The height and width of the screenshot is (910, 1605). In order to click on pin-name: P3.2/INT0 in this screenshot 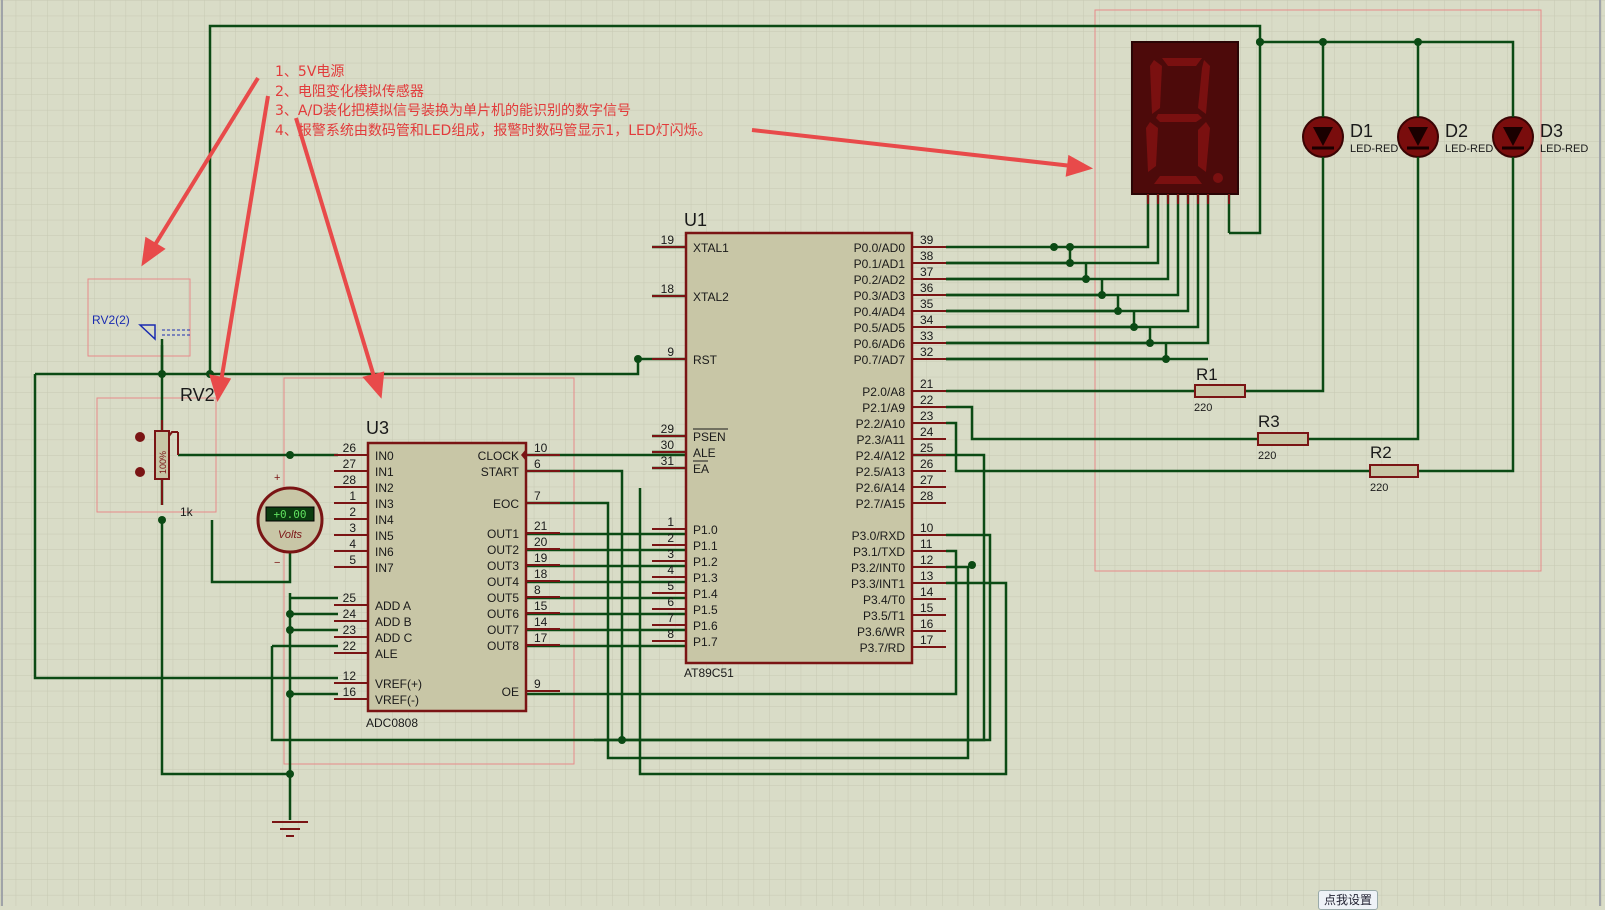, I will do `click(878, 568)`.